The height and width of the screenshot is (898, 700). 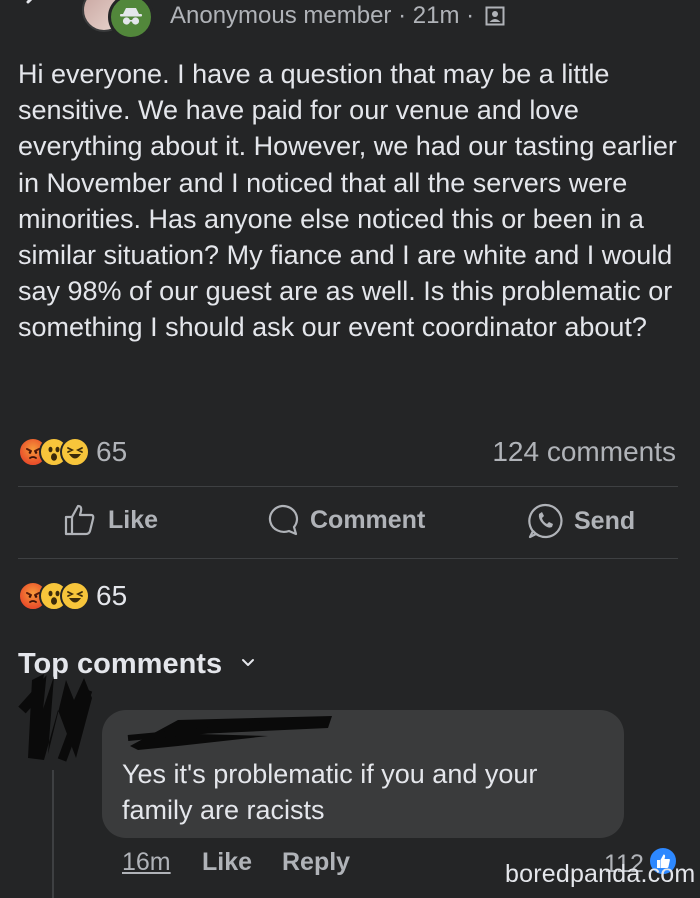 I want to click on chevron-down-icon, so click(x=248, y=662).